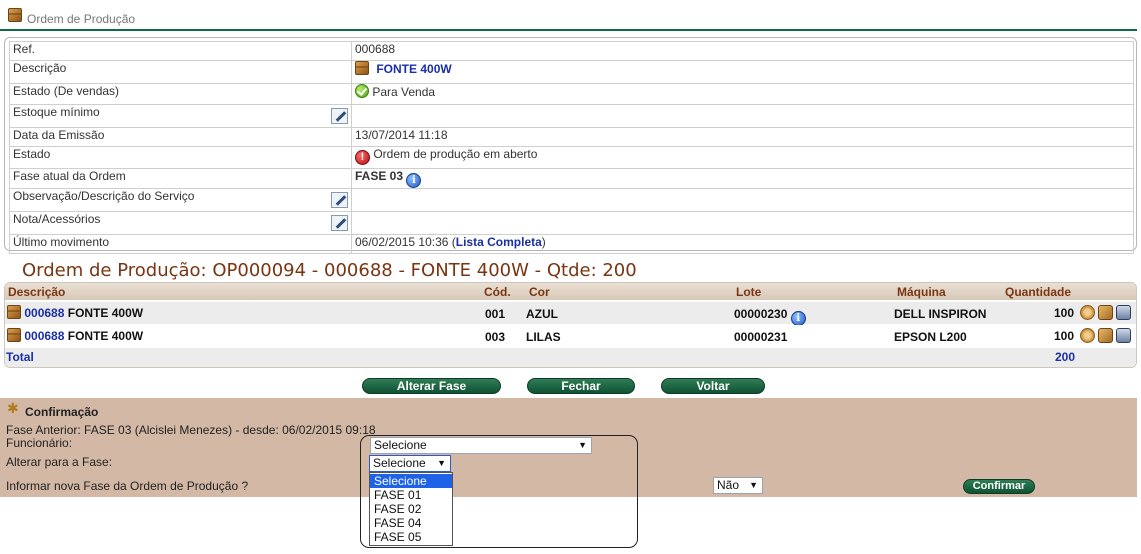 The image size is (1141, 554). What do you see at coordinates (499, 242) in the screenshot?
I see `full-list-link: Lista Completa` at bounding box center [499, 242].